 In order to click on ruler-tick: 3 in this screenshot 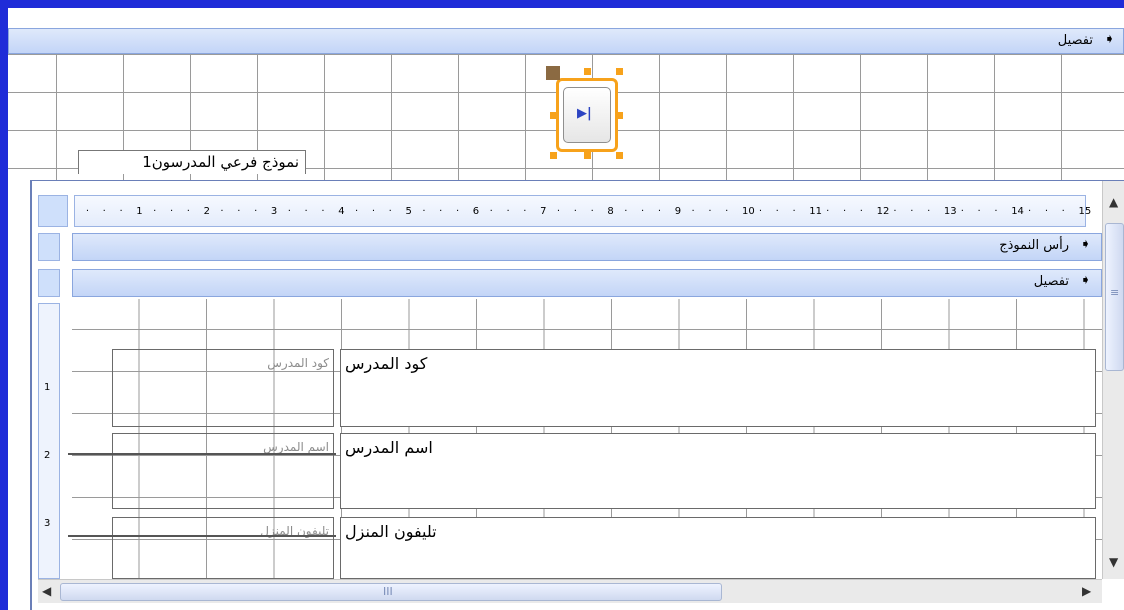, I will do `click(274, 211)`.